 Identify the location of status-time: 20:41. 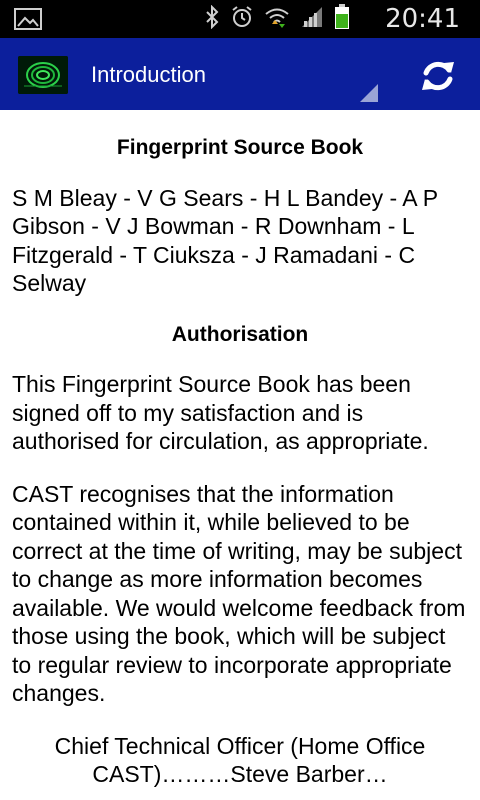
(422, 19).